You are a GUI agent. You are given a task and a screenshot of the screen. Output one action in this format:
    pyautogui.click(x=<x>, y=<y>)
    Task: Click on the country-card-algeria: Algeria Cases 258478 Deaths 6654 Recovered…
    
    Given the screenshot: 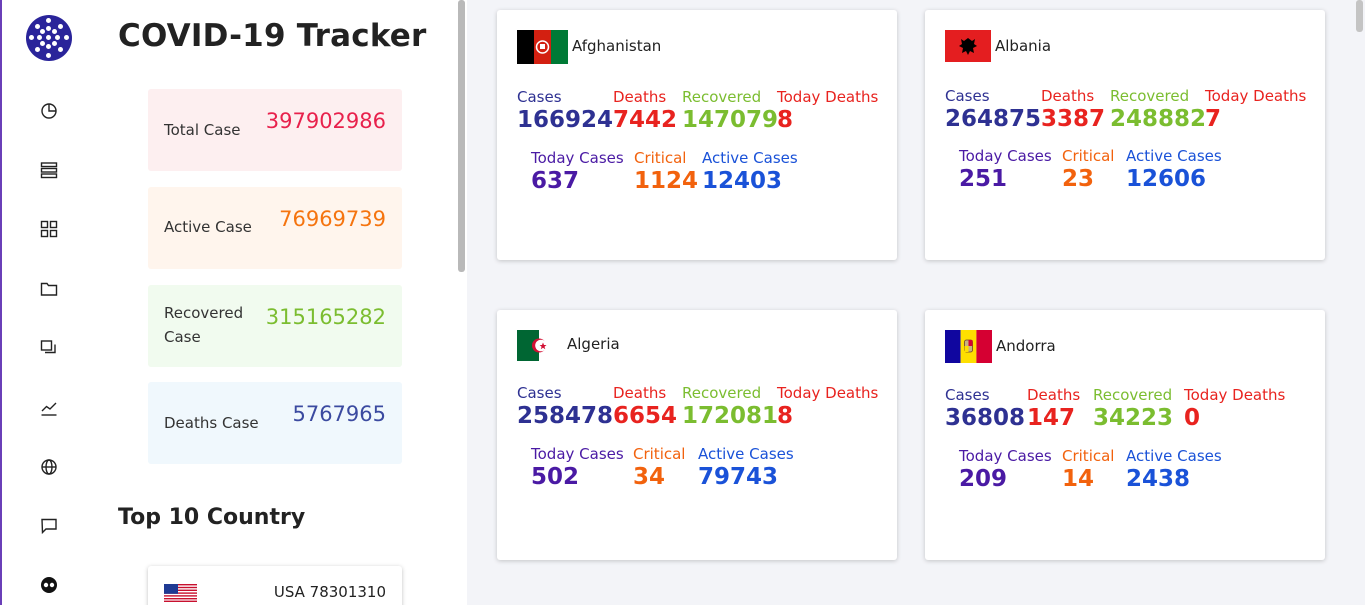 What is the action you would take?
    pyautogui.click(x=697, y=435)
    